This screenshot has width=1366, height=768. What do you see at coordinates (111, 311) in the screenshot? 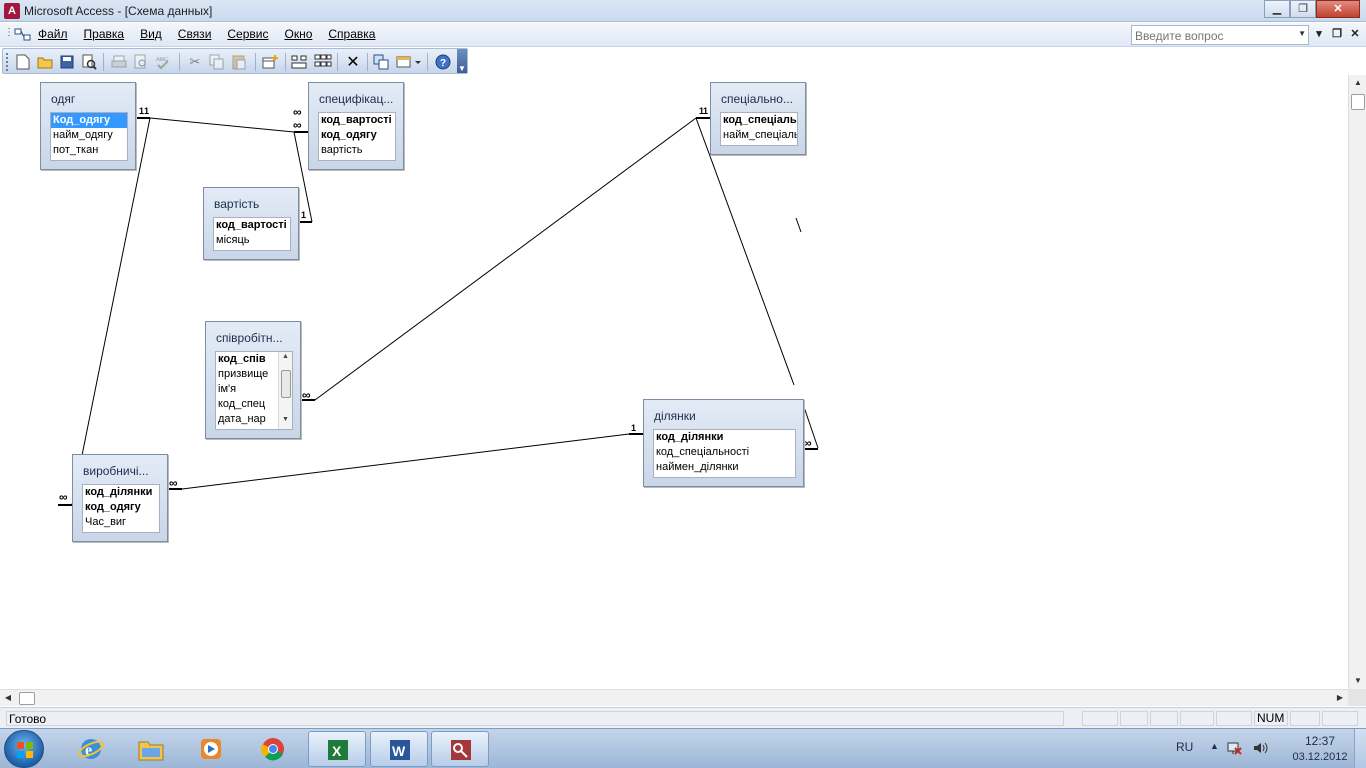
I see `relation-odiag-vyrob-line` at bounding box center [111, 311].